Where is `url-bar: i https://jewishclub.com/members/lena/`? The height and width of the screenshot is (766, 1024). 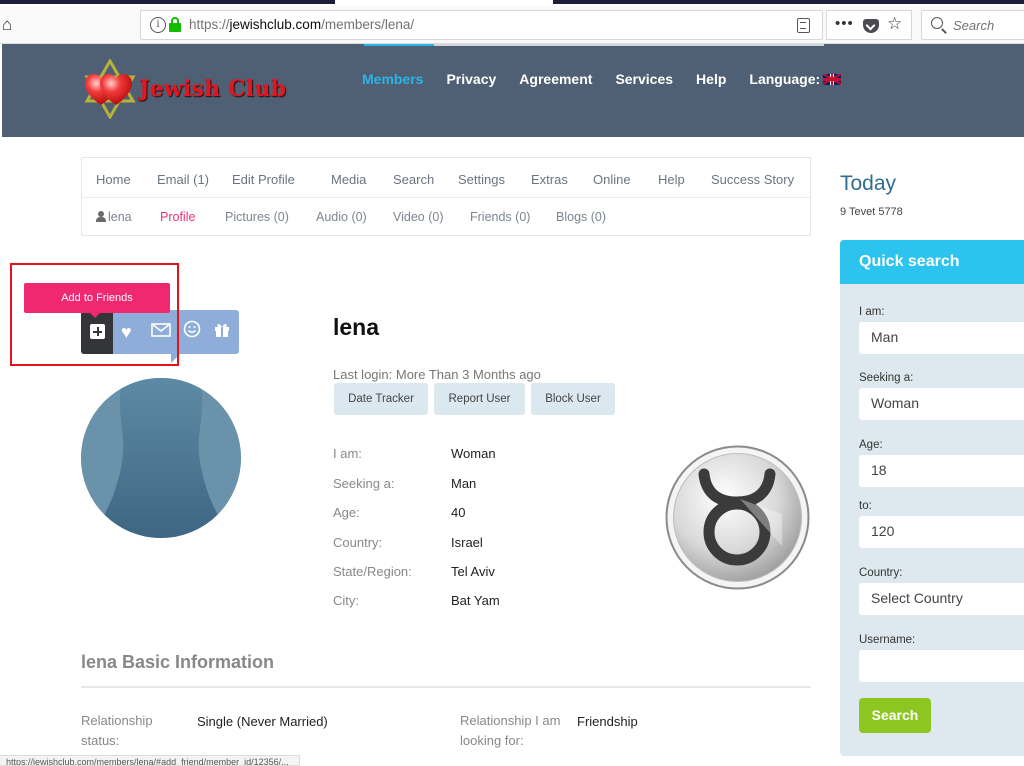
url-bar: i https://jewishclub.com/members/lena/ is located at coordinates (481, 25).